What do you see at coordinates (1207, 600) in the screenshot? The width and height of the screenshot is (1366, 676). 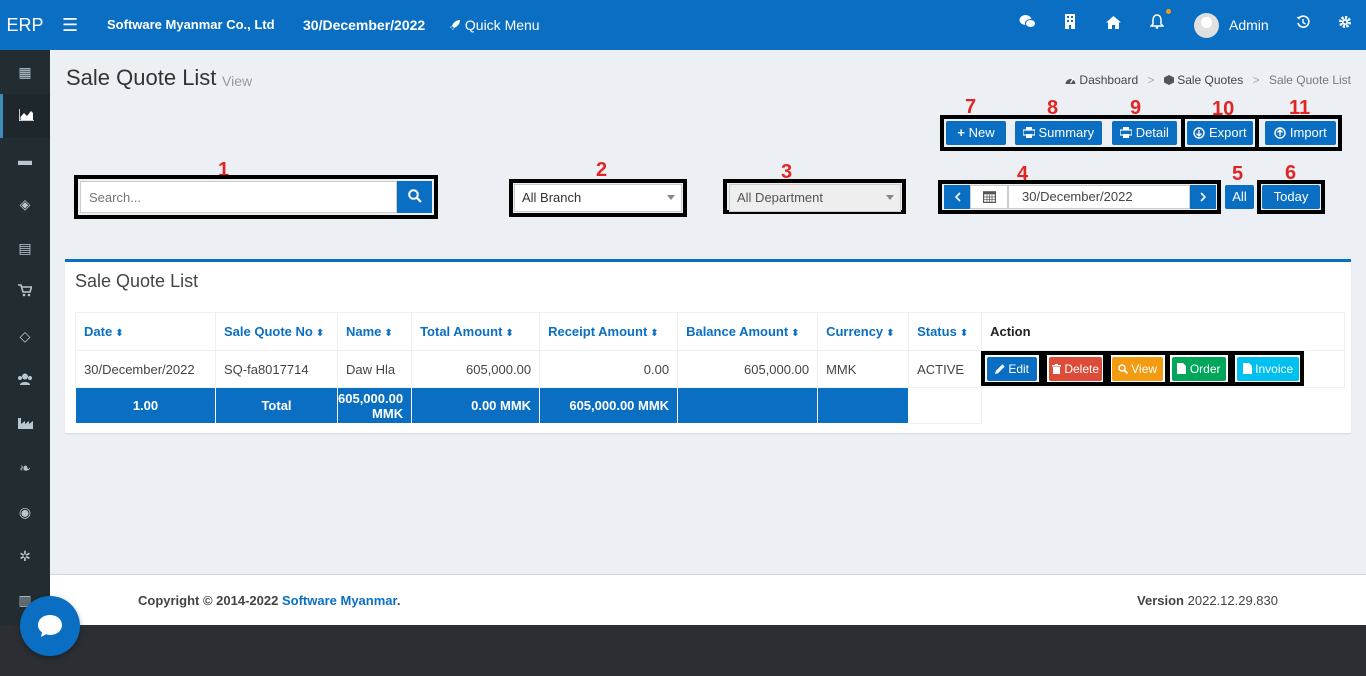 I see `version-info: Version 2022.12.29.830` at bounding box center [1207, 600].